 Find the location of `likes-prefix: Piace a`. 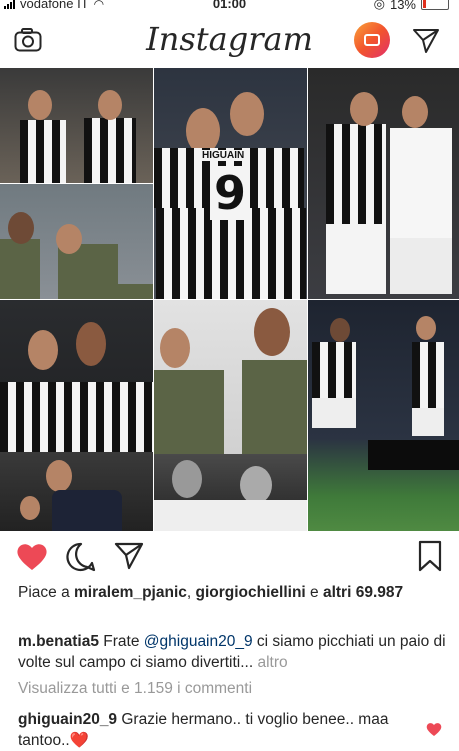

likes-prefix: Piace a is located at coordinates (46, 592).